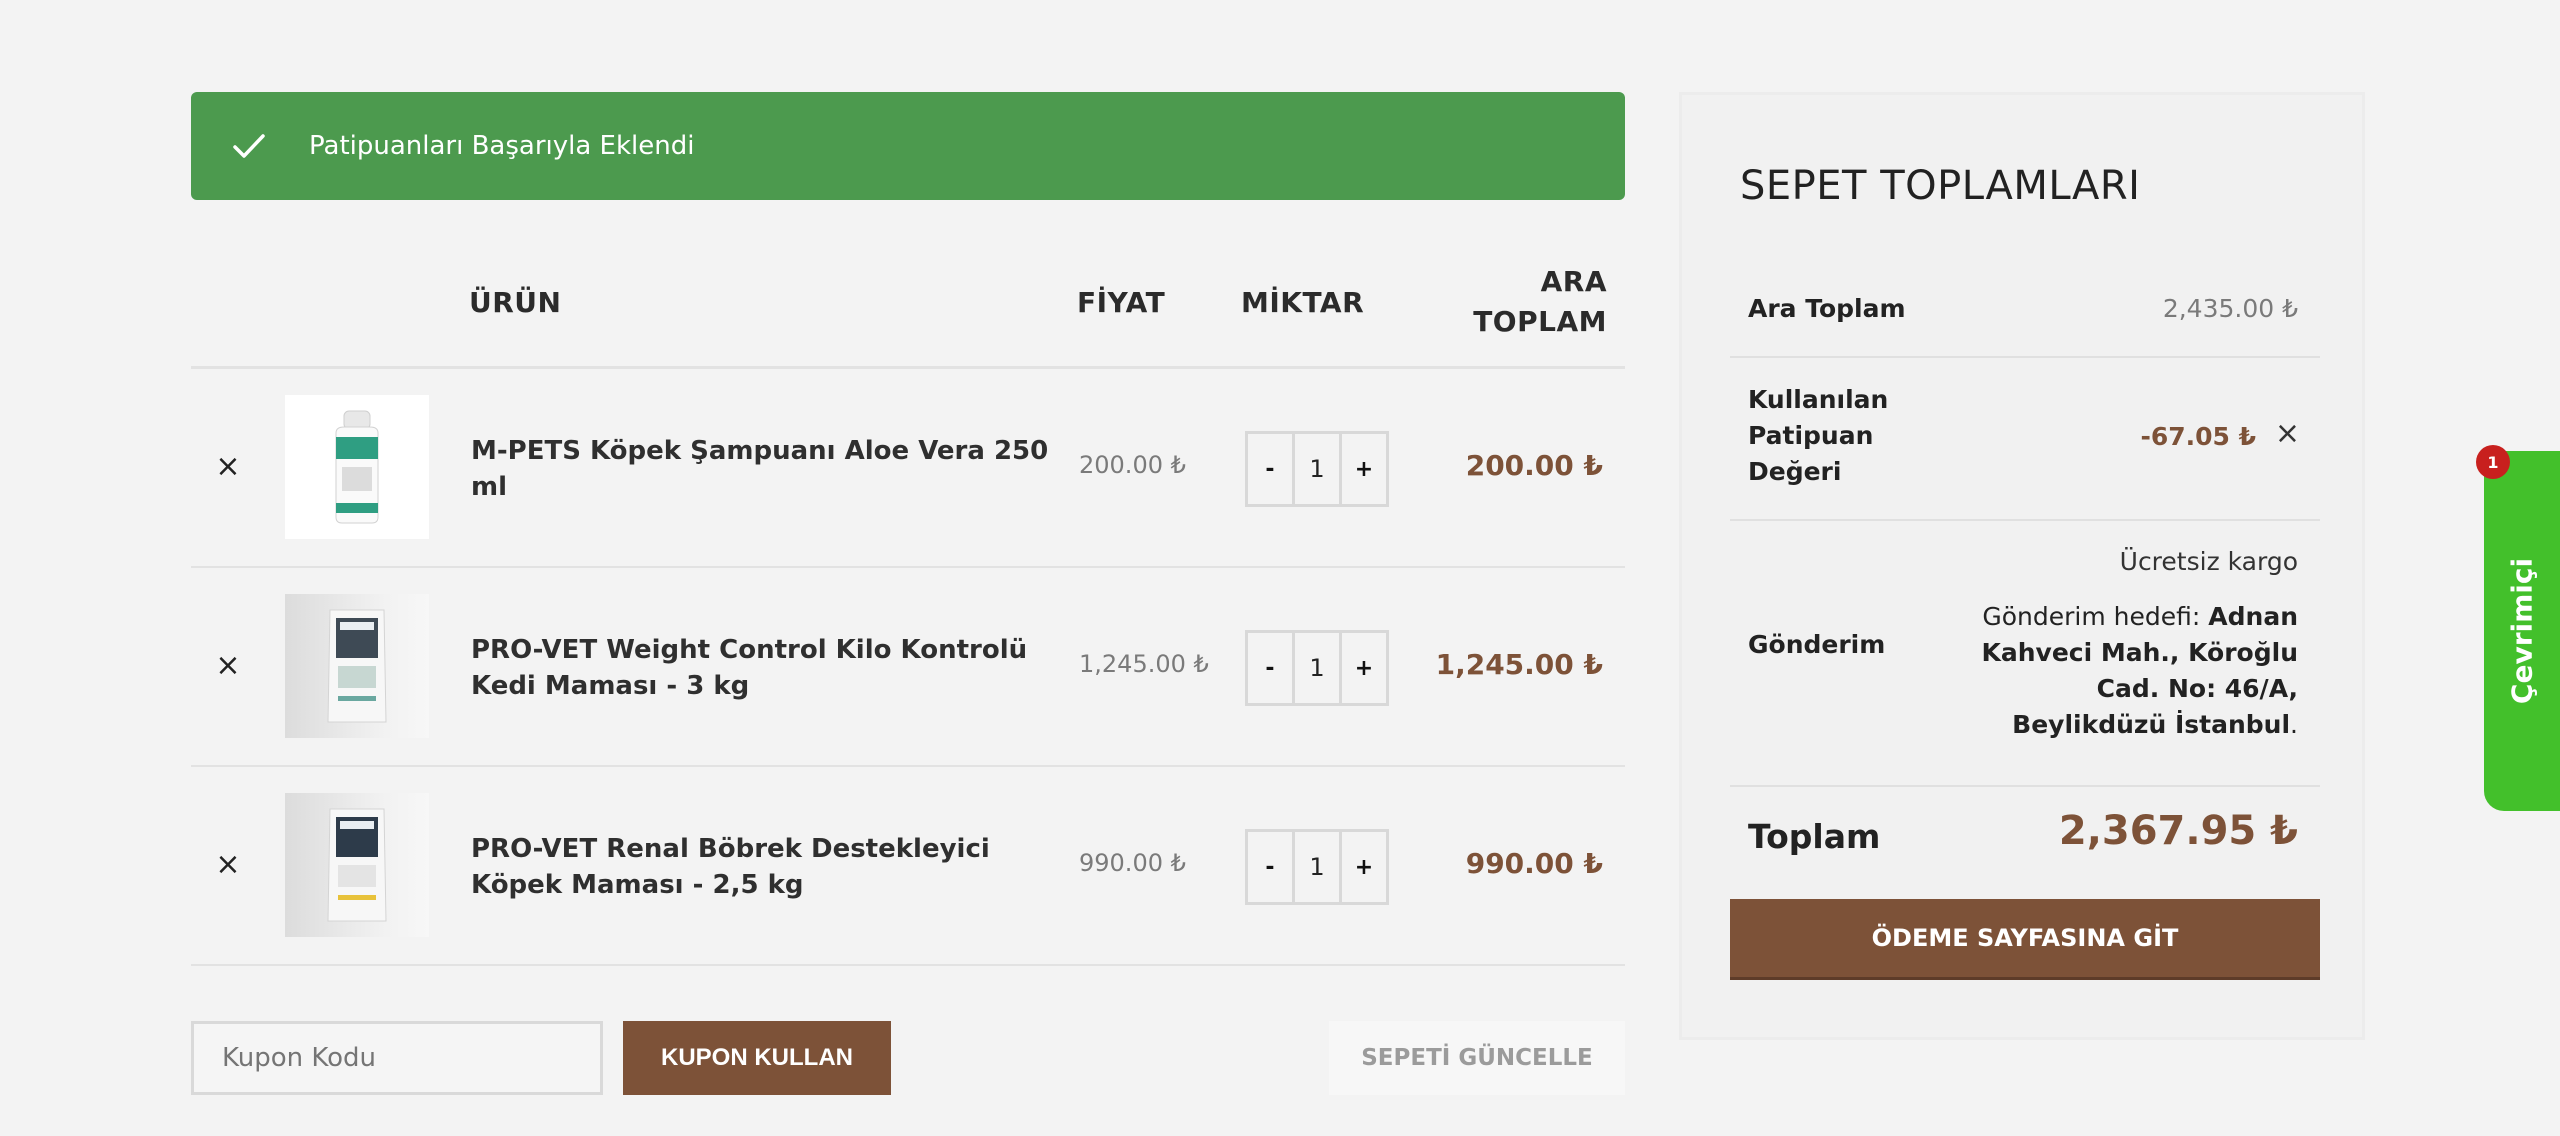 This screenshot has width=2560, height=1136. I want to click on points-row: Kullanılan Patipuan Değeri -67.05 ₺ ×, so click(2025, 439).